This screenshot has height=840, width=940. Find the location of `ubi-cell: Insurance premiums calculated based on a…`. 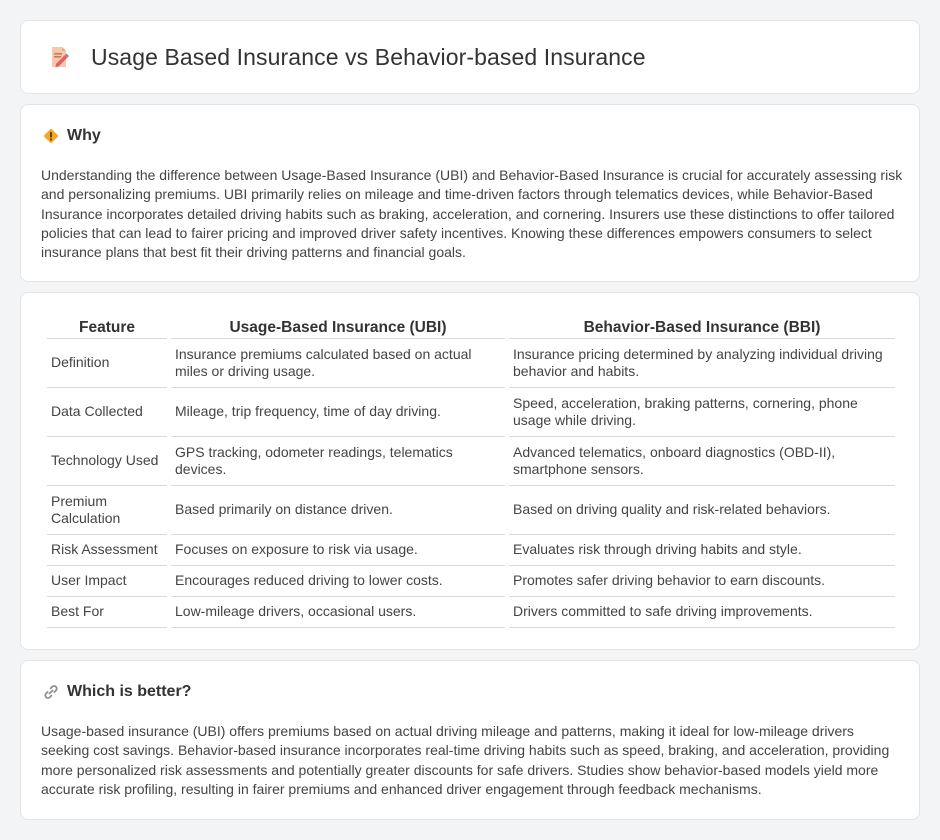

ubi-cell: Insurance premiums calculated based on a… is located at coordinates (338, 363).